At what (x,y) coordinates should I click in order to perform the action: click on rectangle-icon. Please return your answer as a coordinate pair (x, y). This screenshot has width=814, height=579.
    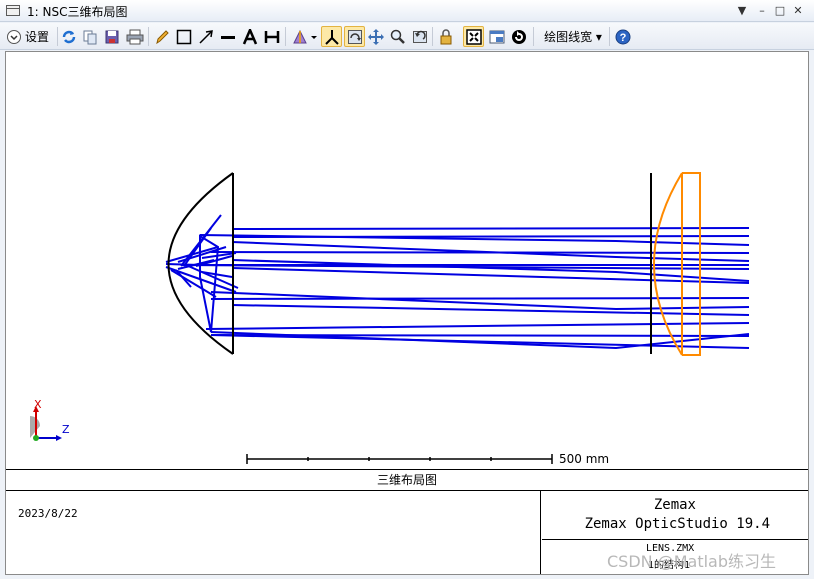
    Looking at the image, I should click on (184, 36).